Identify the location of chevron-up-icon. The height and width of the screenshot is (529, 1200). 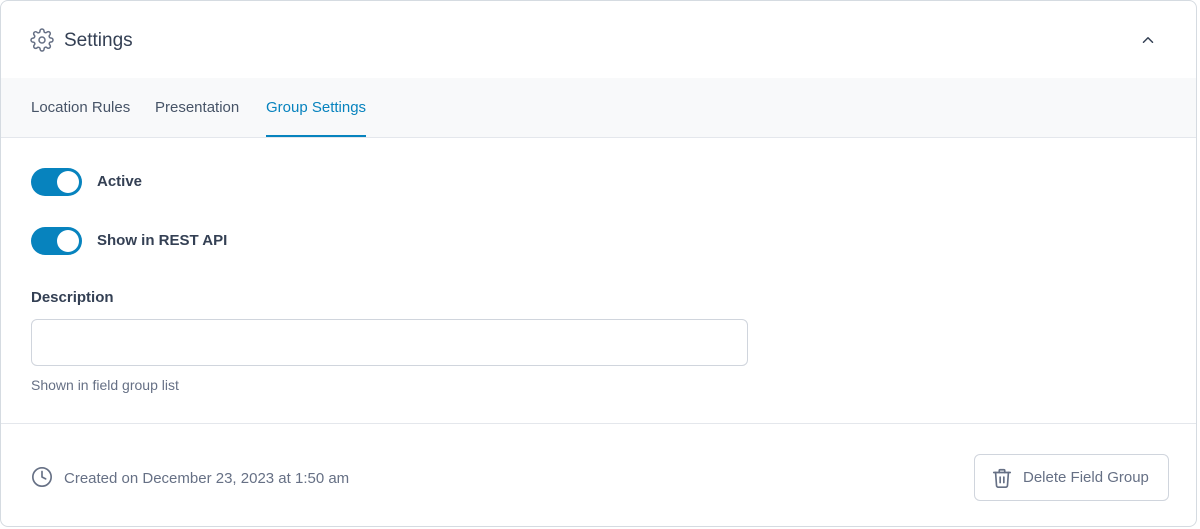
(1148, 40).